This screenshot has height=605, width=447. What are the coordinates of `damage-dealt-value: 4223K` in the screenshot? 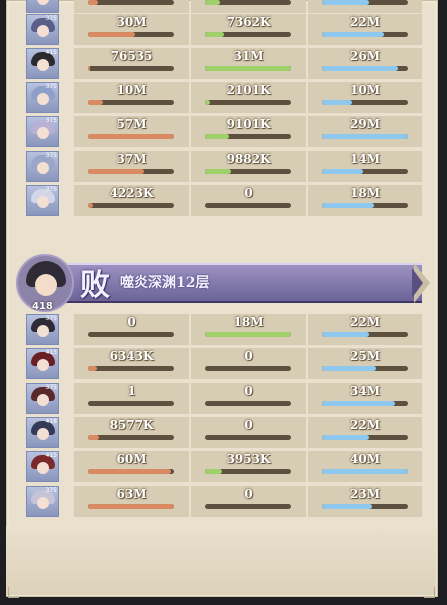 It's located at (131, 193).